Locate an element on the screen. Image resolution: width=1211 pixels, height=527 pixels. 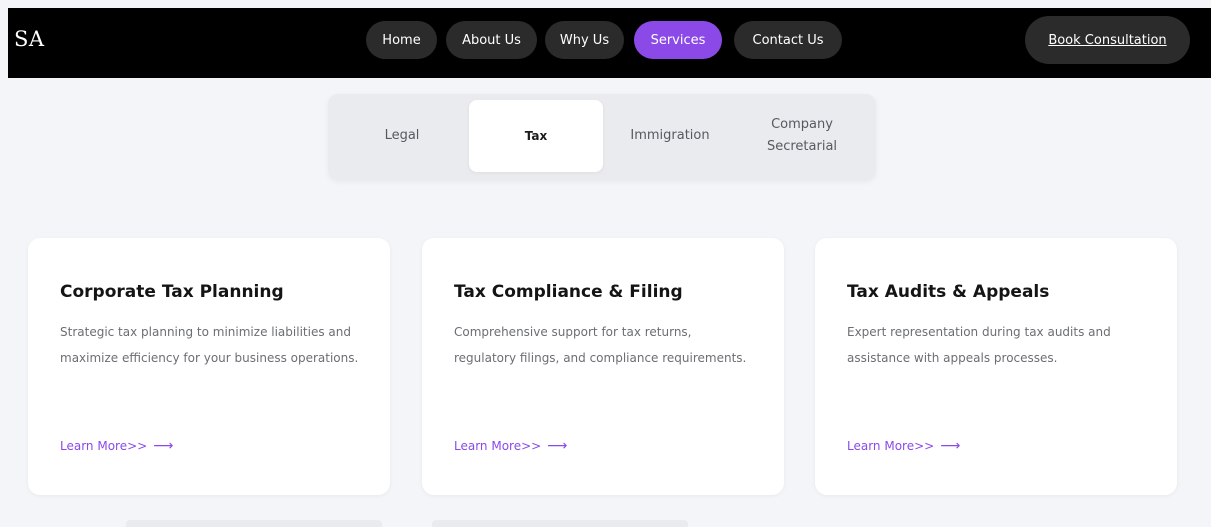
tab-tax: Tax is located at coordinates (536, 136).